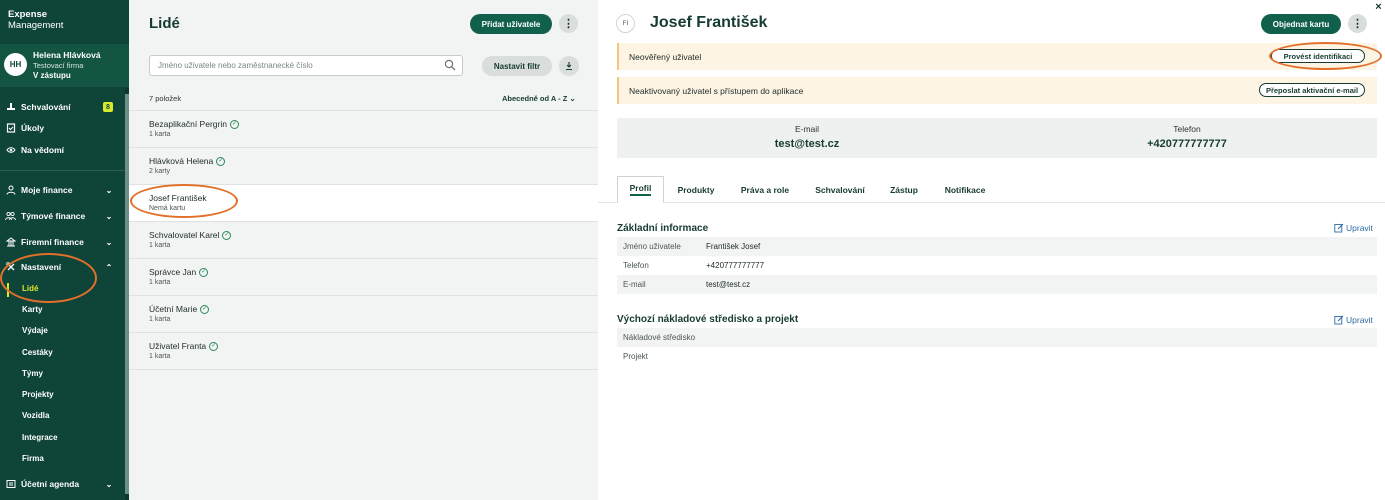 This screenshot has width=1385, height=500. I want to click on tab-zastup: Zástup, so click(904, 189).